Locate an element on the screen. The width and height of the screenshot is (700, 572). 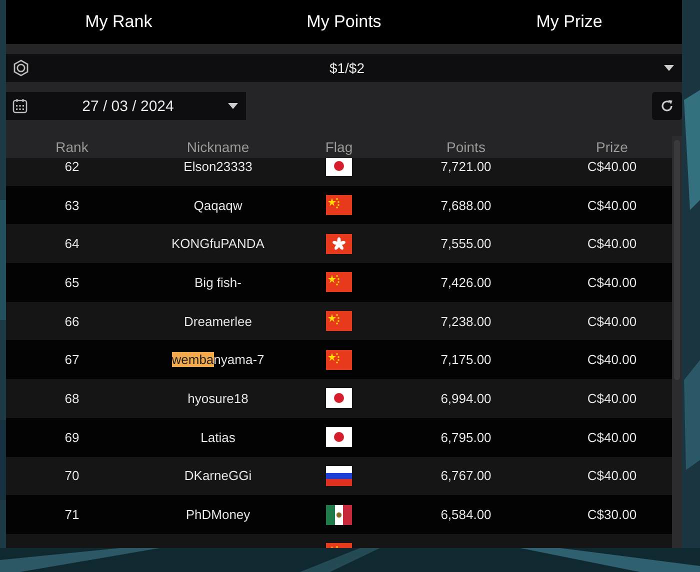
prize-cell: C$30.00 is located at coordinates (612, 514).